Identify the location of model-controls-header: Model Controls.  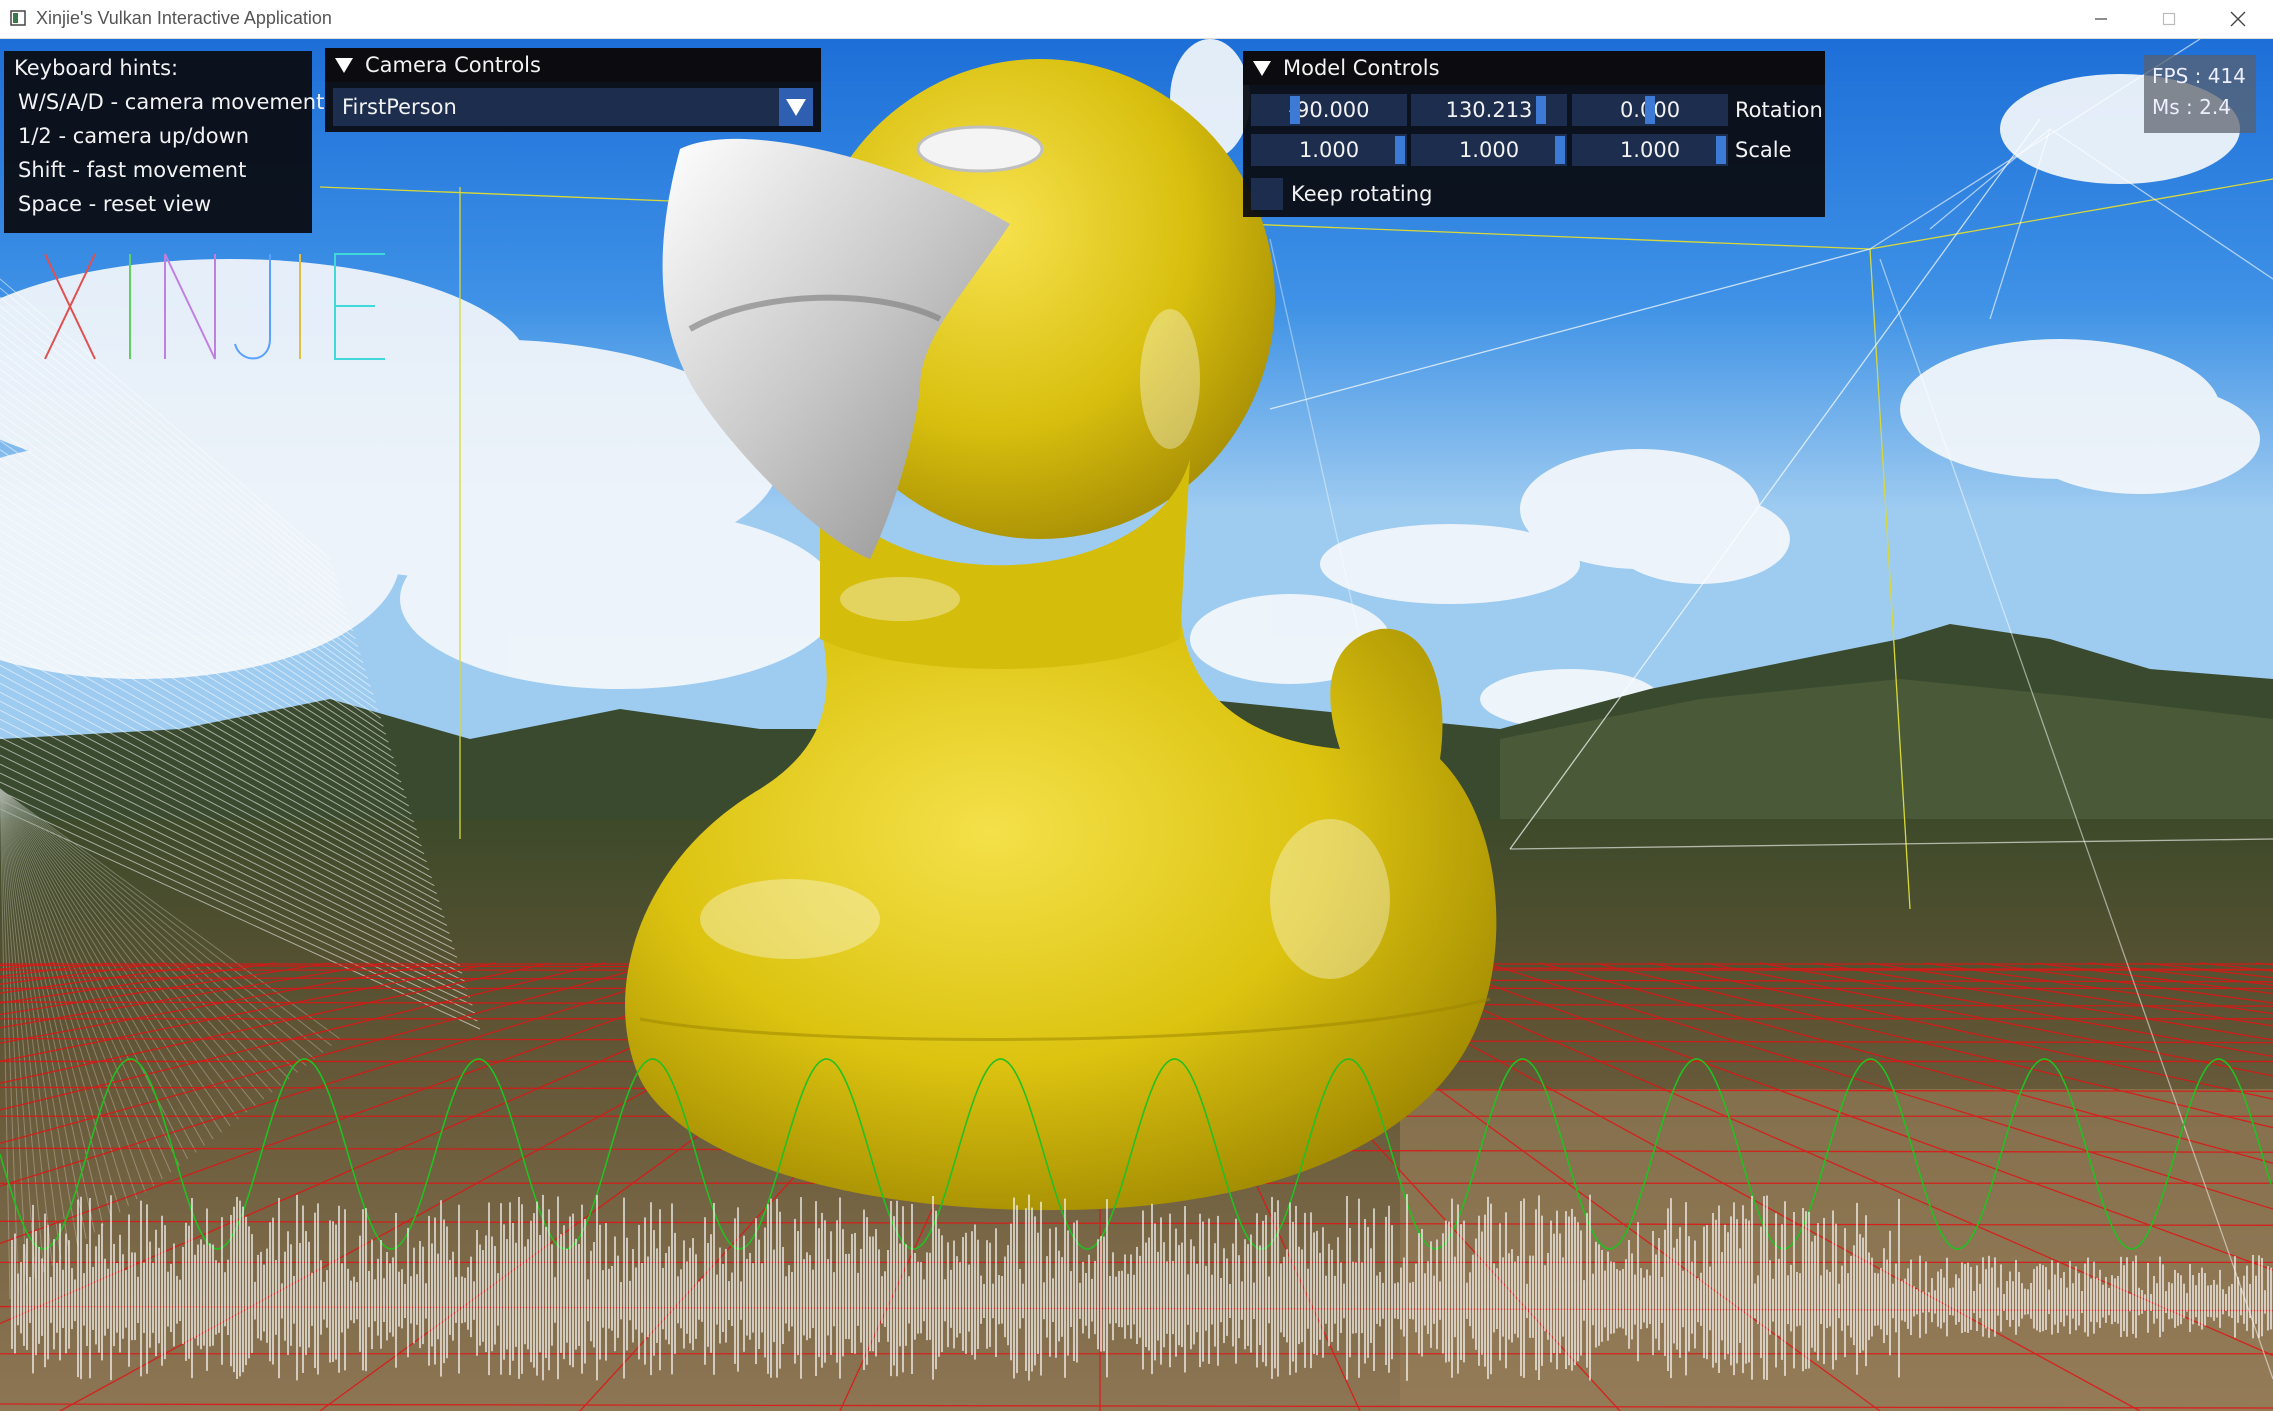
(1534, 68).